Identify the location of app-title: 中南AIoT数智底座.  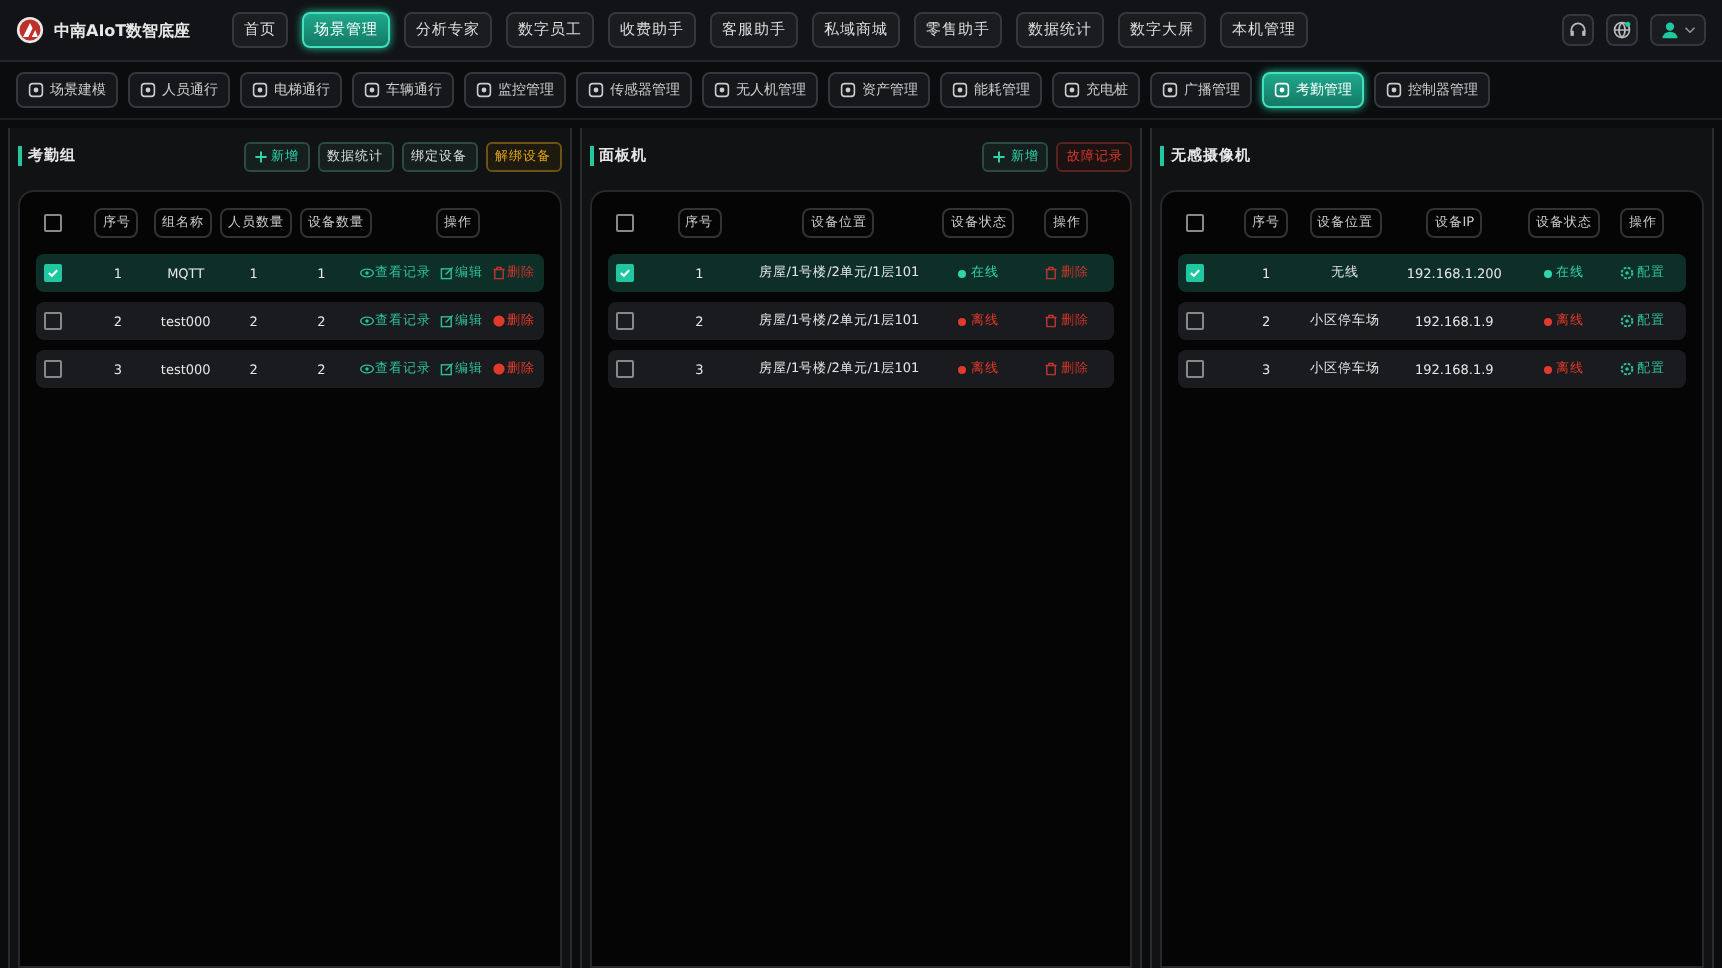
(122, 30).